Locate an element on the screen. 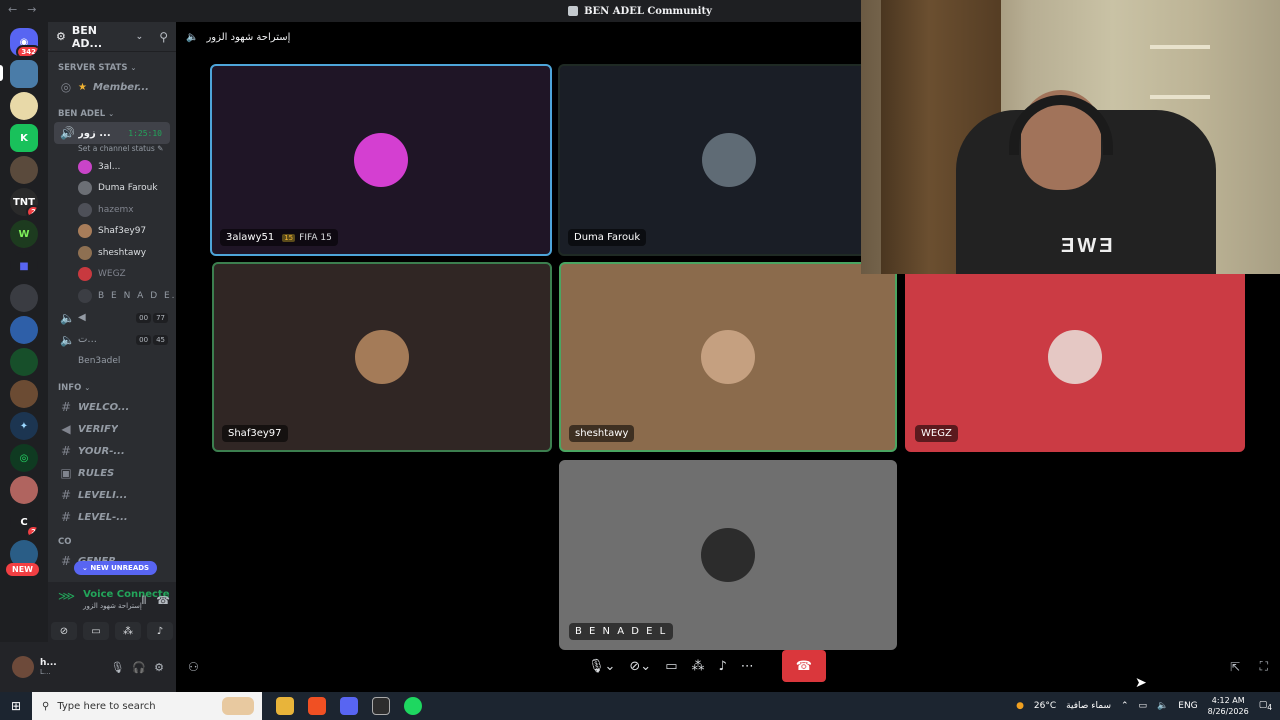 This screenshot has width=1280, height=720. category-server-stats: SERVER STATS ⌄ is located at coordinates (112, 68).